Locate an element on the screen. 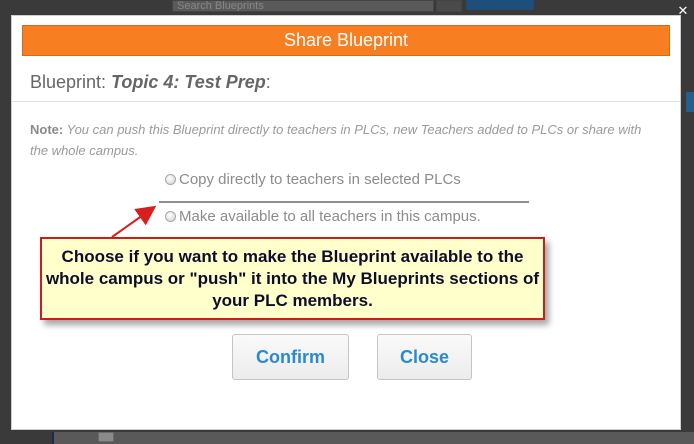 The height and width of the screenshot is (444, 694). background-search-button is located at coordinates (449, 6).